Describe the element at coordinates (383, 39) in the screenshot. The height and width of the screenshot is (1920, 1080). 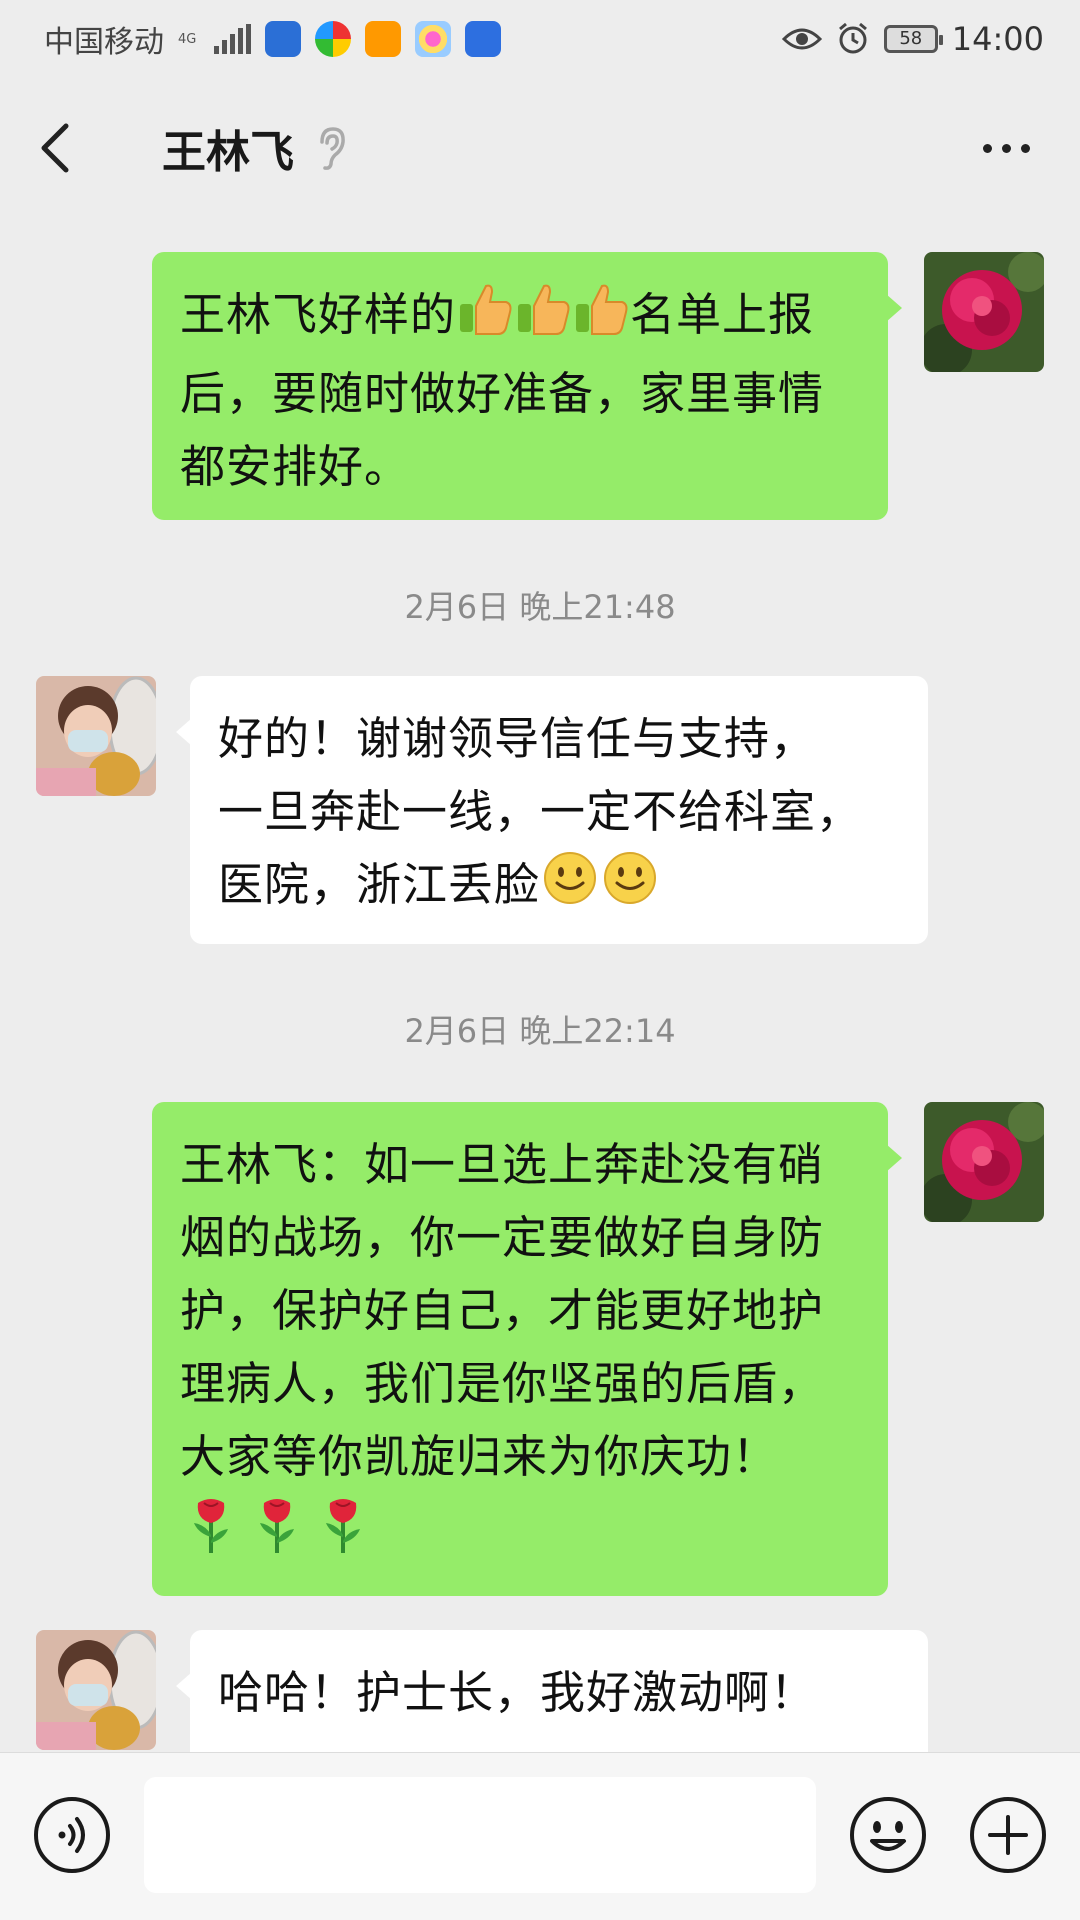
I see `video-app-icon` at that location.